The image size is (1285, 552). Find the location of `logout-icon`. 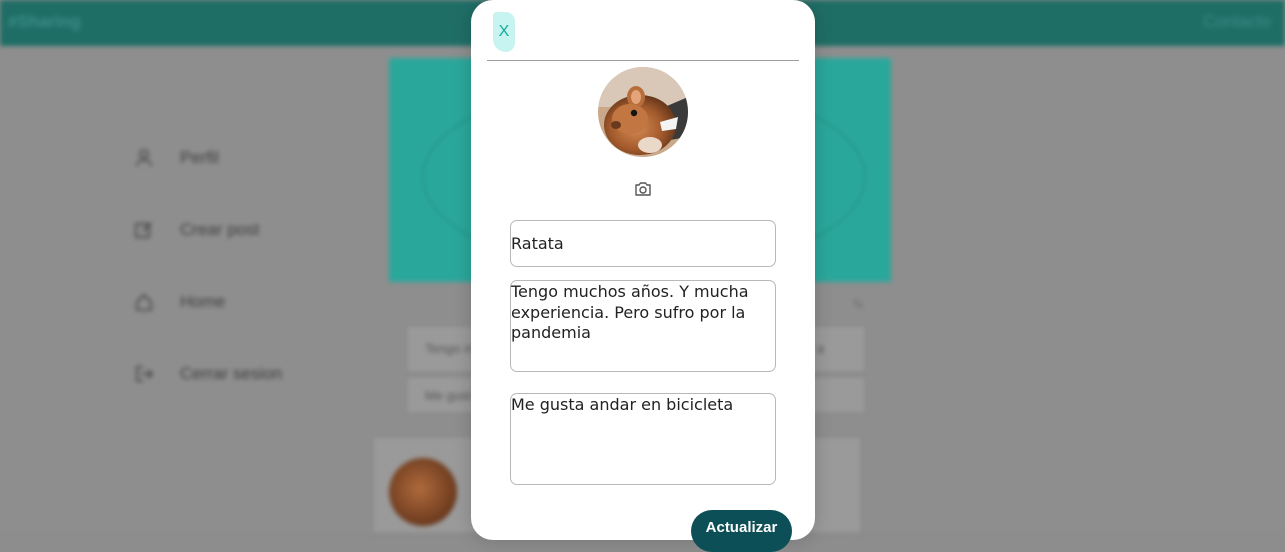

logout-icon is located at coordinates (144, 374).